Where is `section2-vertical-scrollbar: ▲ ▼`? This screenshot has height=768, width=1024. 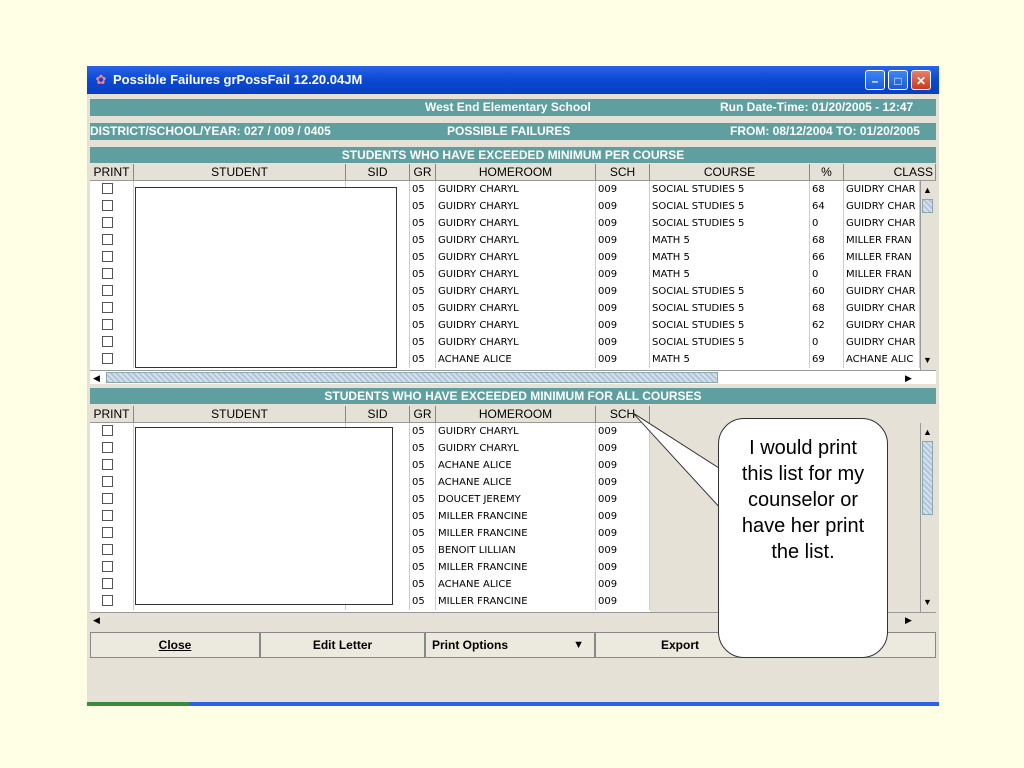 section2-vertical-scrollbar: ▲ ▼ is located at coordinates (927, 517).